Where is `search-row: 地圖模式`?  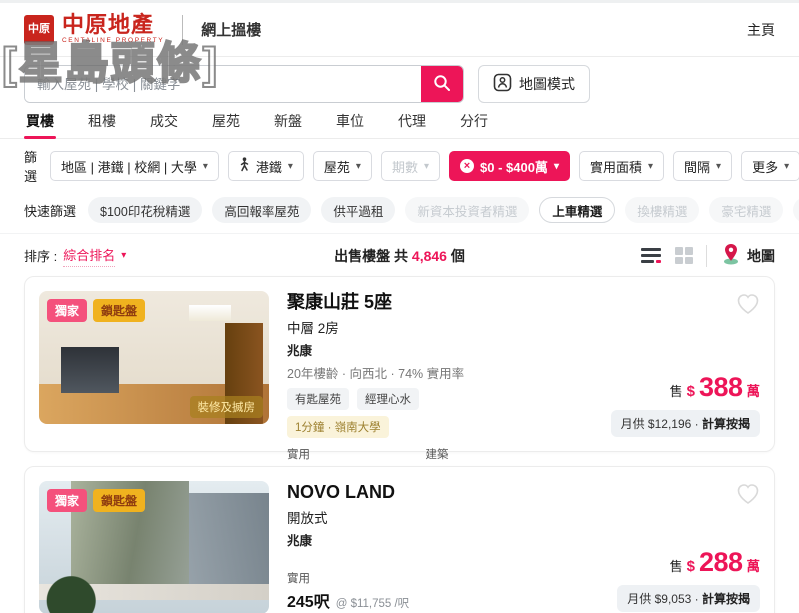
search-row: 地圖模式 is located at coordinates (399, 83).